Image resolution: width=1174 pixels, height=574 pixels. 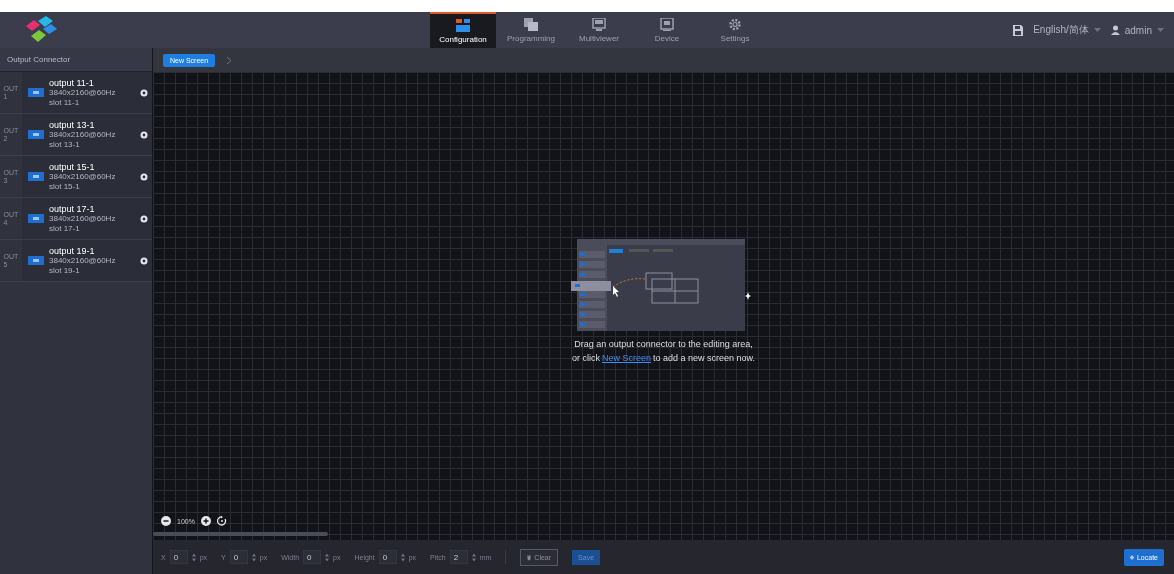 What do you see at coordinates (221, 521) in the screenshot?
I see `reset-icon` at bounding box center [221, 521].